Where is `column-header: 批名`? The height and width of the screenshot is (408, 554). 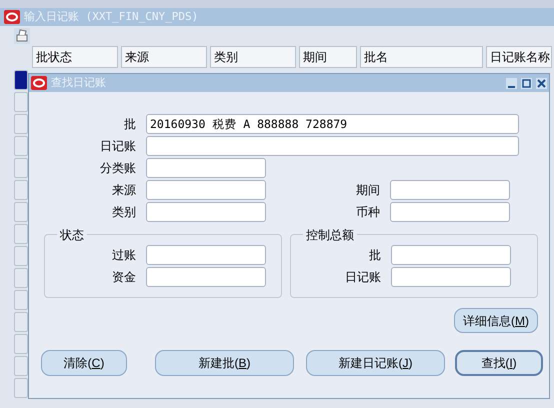
column-header: 批名 is located at coordinates (421, 57).